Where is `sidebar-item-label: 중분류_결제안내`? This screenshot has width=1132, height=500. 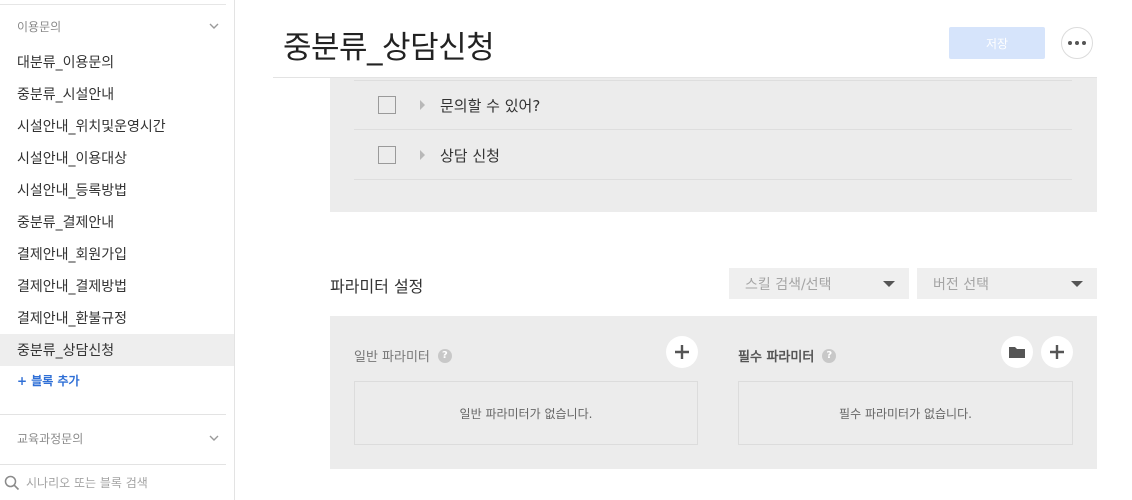
sidebar-item-label: 중분류_결제안내 is located at coordinates (66, 223).